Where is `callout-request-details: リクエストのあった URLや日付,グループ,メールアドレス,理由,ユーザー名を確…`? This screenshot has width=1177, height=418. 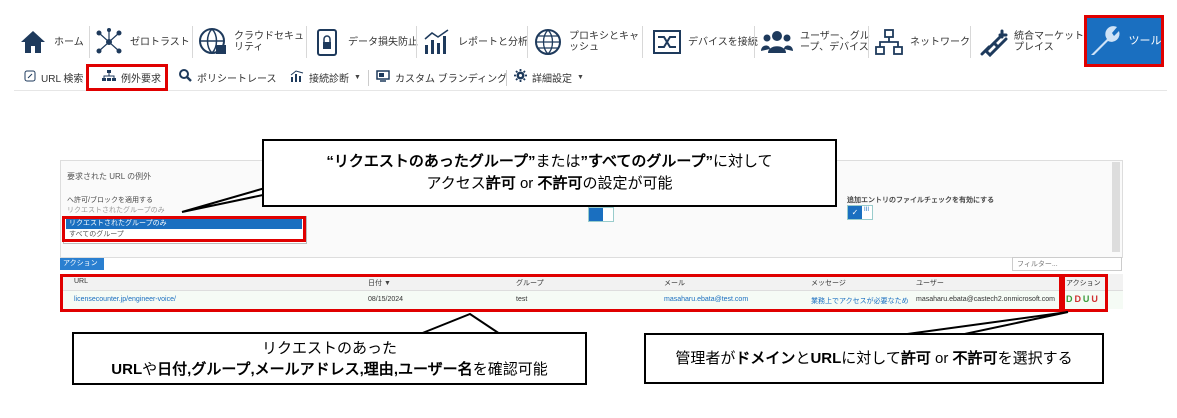
callout-request-details: リクエストのあった URLや日付,グループ,メールアドレス,理由,ユーザー名を確… is located at coordinates (329, 358).